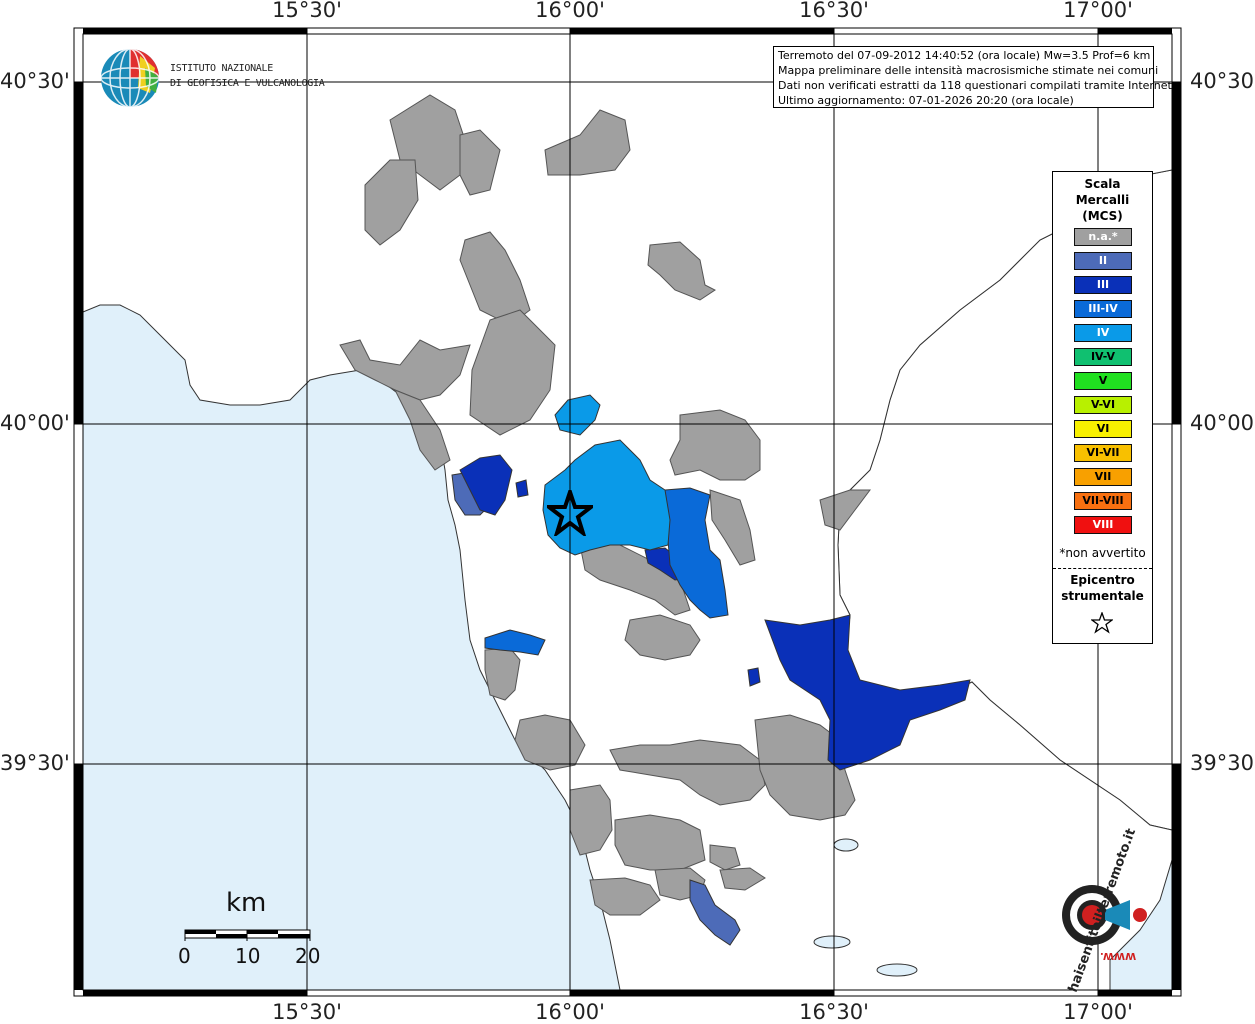 The height and width of the screenshot is (1024, 1255). Describe the element at coordinates (1103, 309) in the screenshot. I see `legend-swatch: III-IV` at that location.